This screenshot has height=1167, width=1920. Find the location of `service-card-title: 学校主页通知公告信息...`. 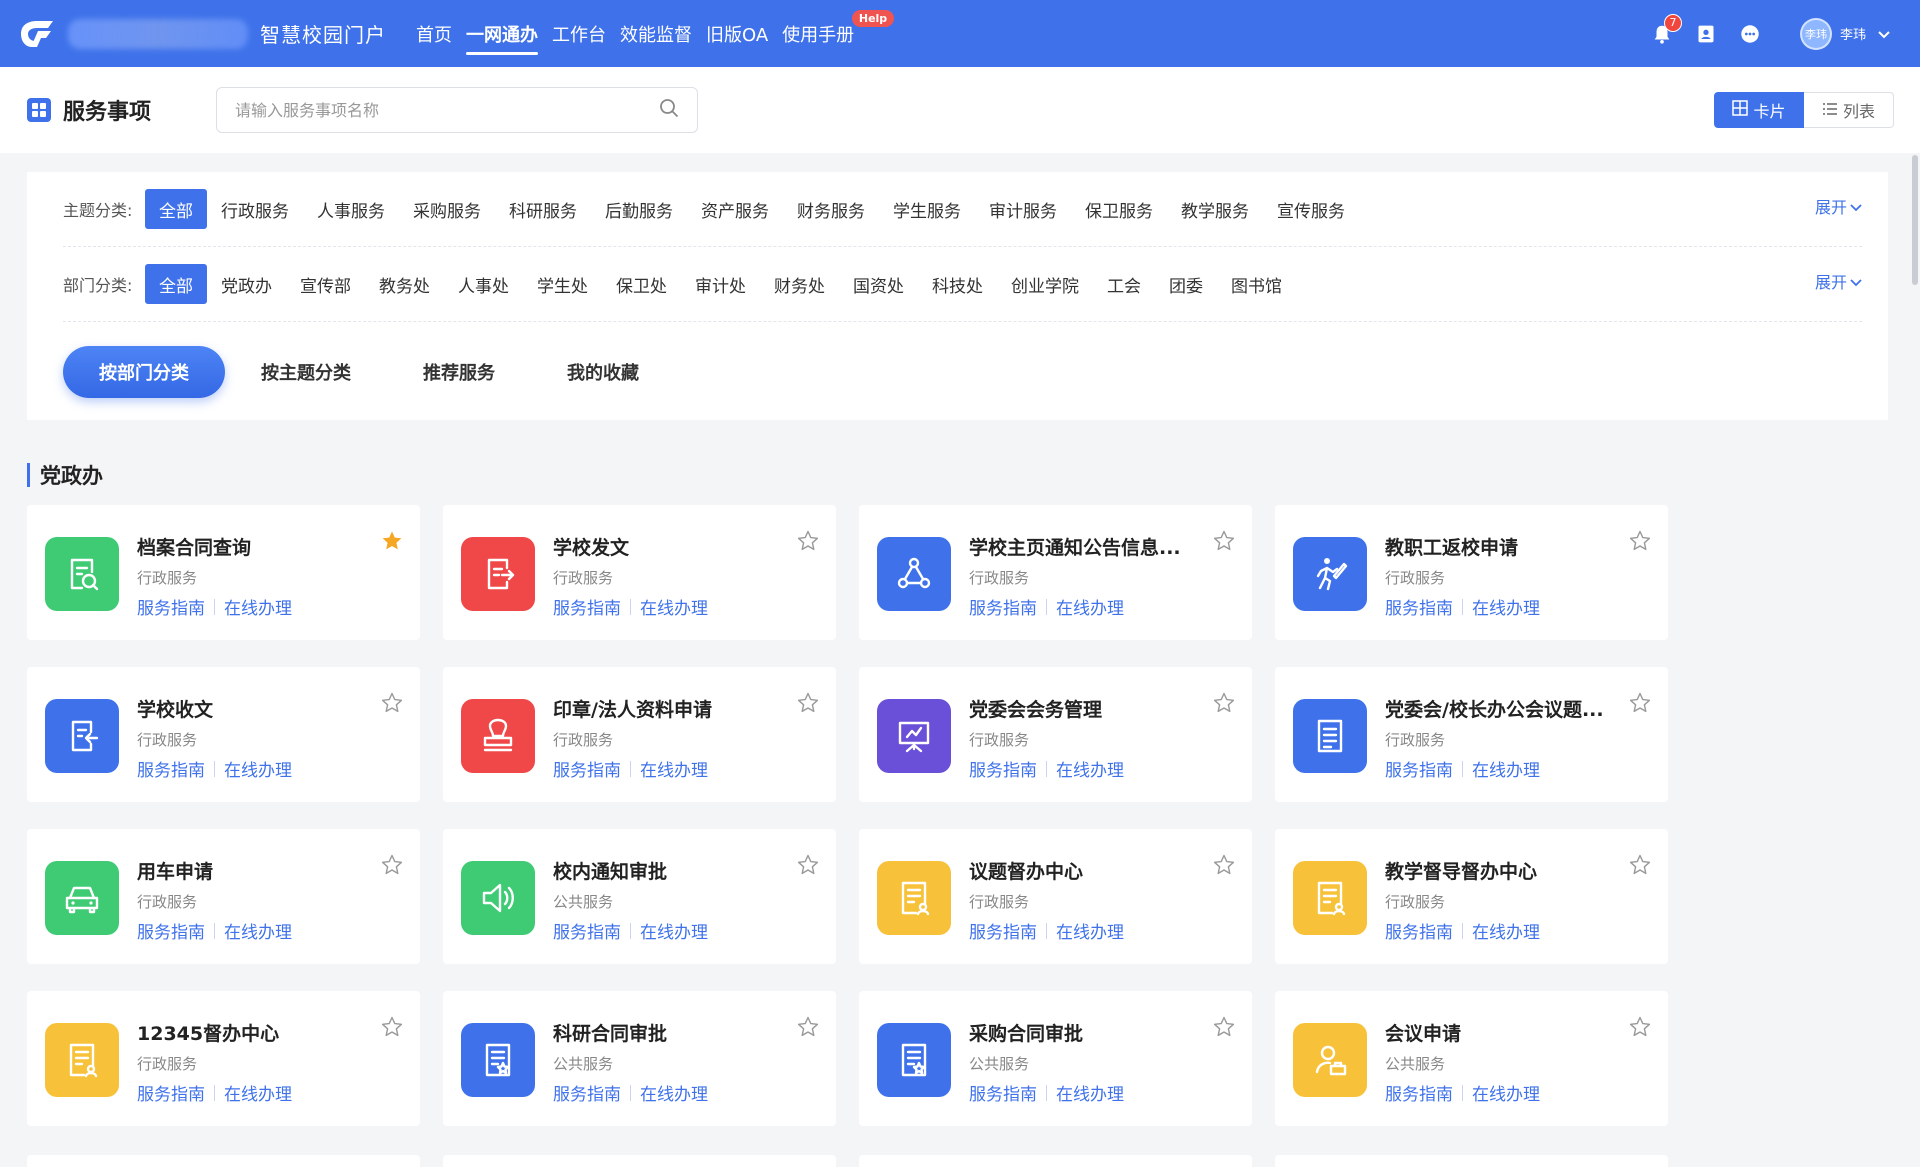

service-card-title: 学校主页通知公告信息... is located at coordinates (1093, 546).